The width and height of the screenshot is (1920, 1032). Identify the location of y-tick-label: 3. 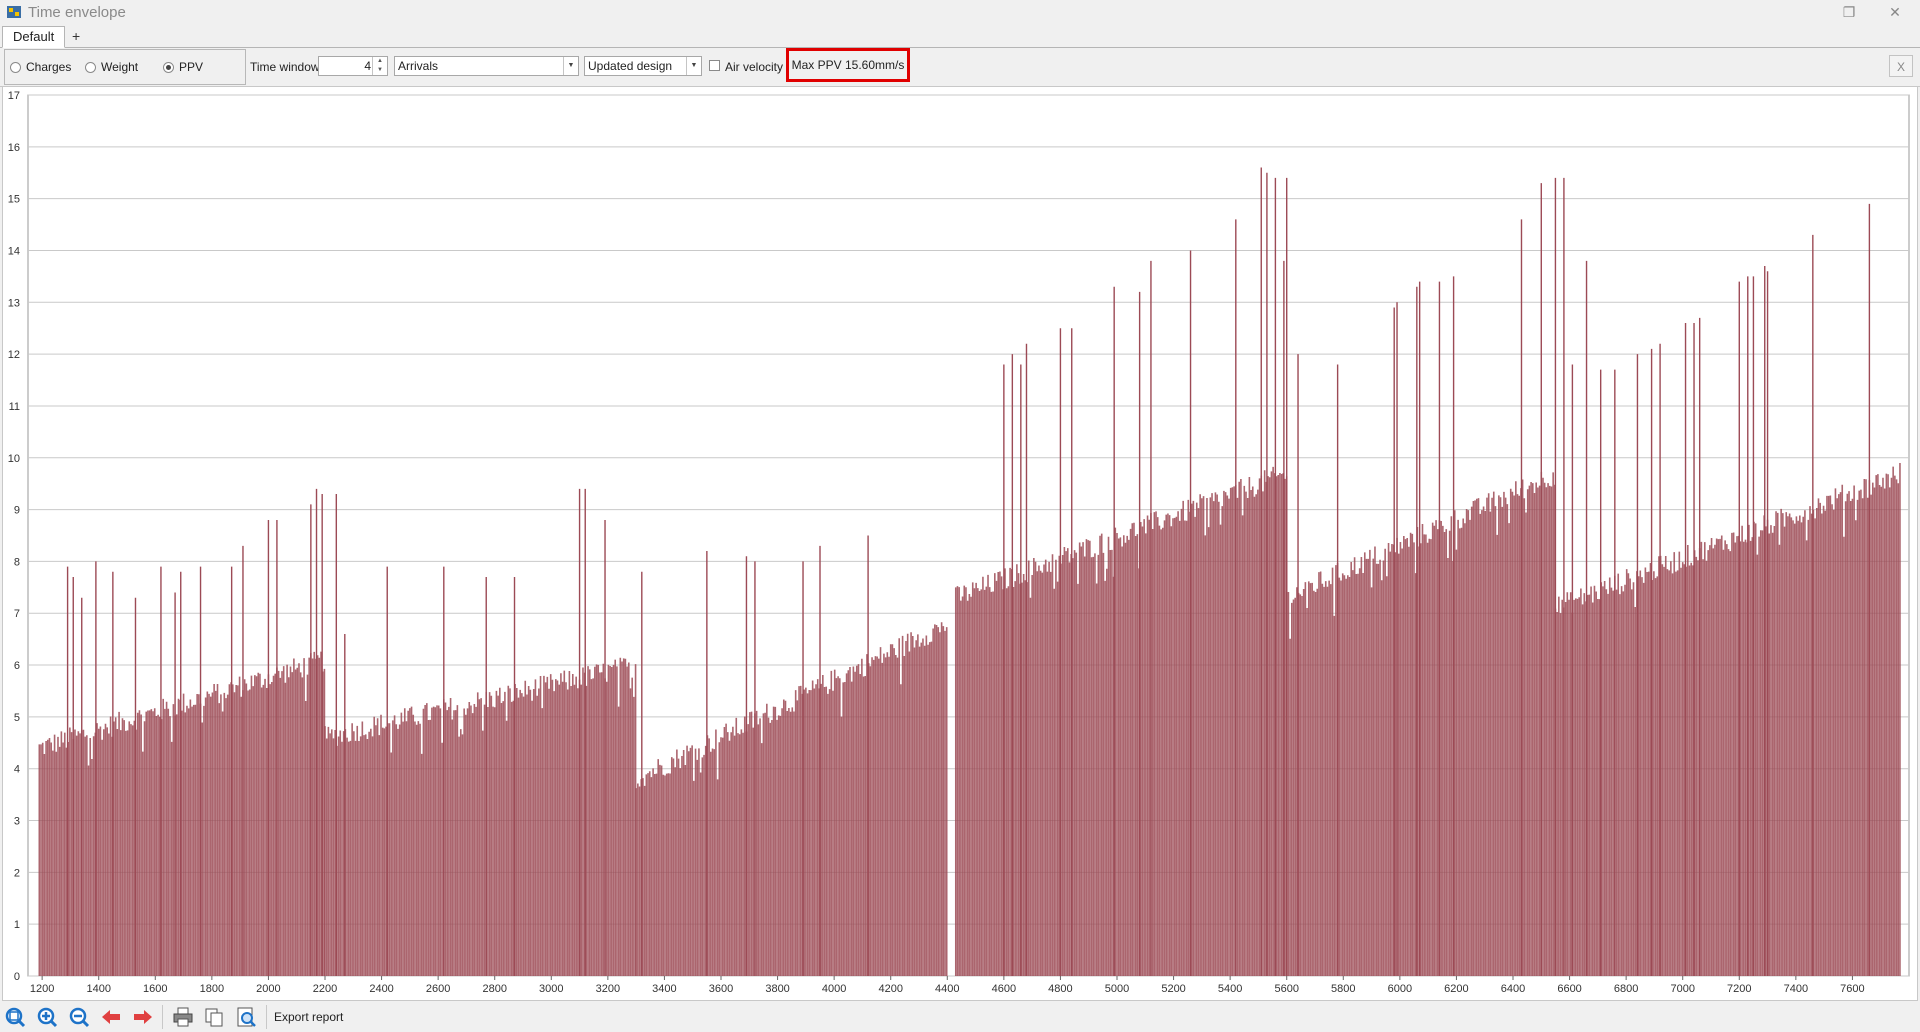
(17, 822).